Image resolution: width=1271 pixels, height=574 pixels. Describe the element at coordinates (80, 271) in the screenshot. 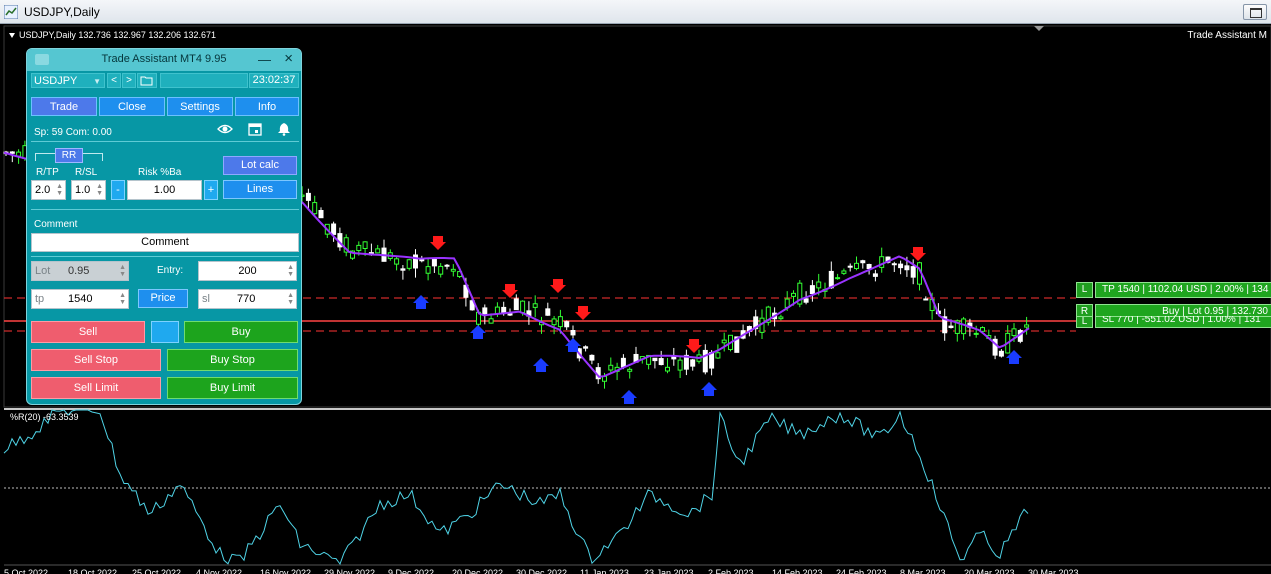

I see `lot-field: Lot 0.95 ▲ ▼` at that location.